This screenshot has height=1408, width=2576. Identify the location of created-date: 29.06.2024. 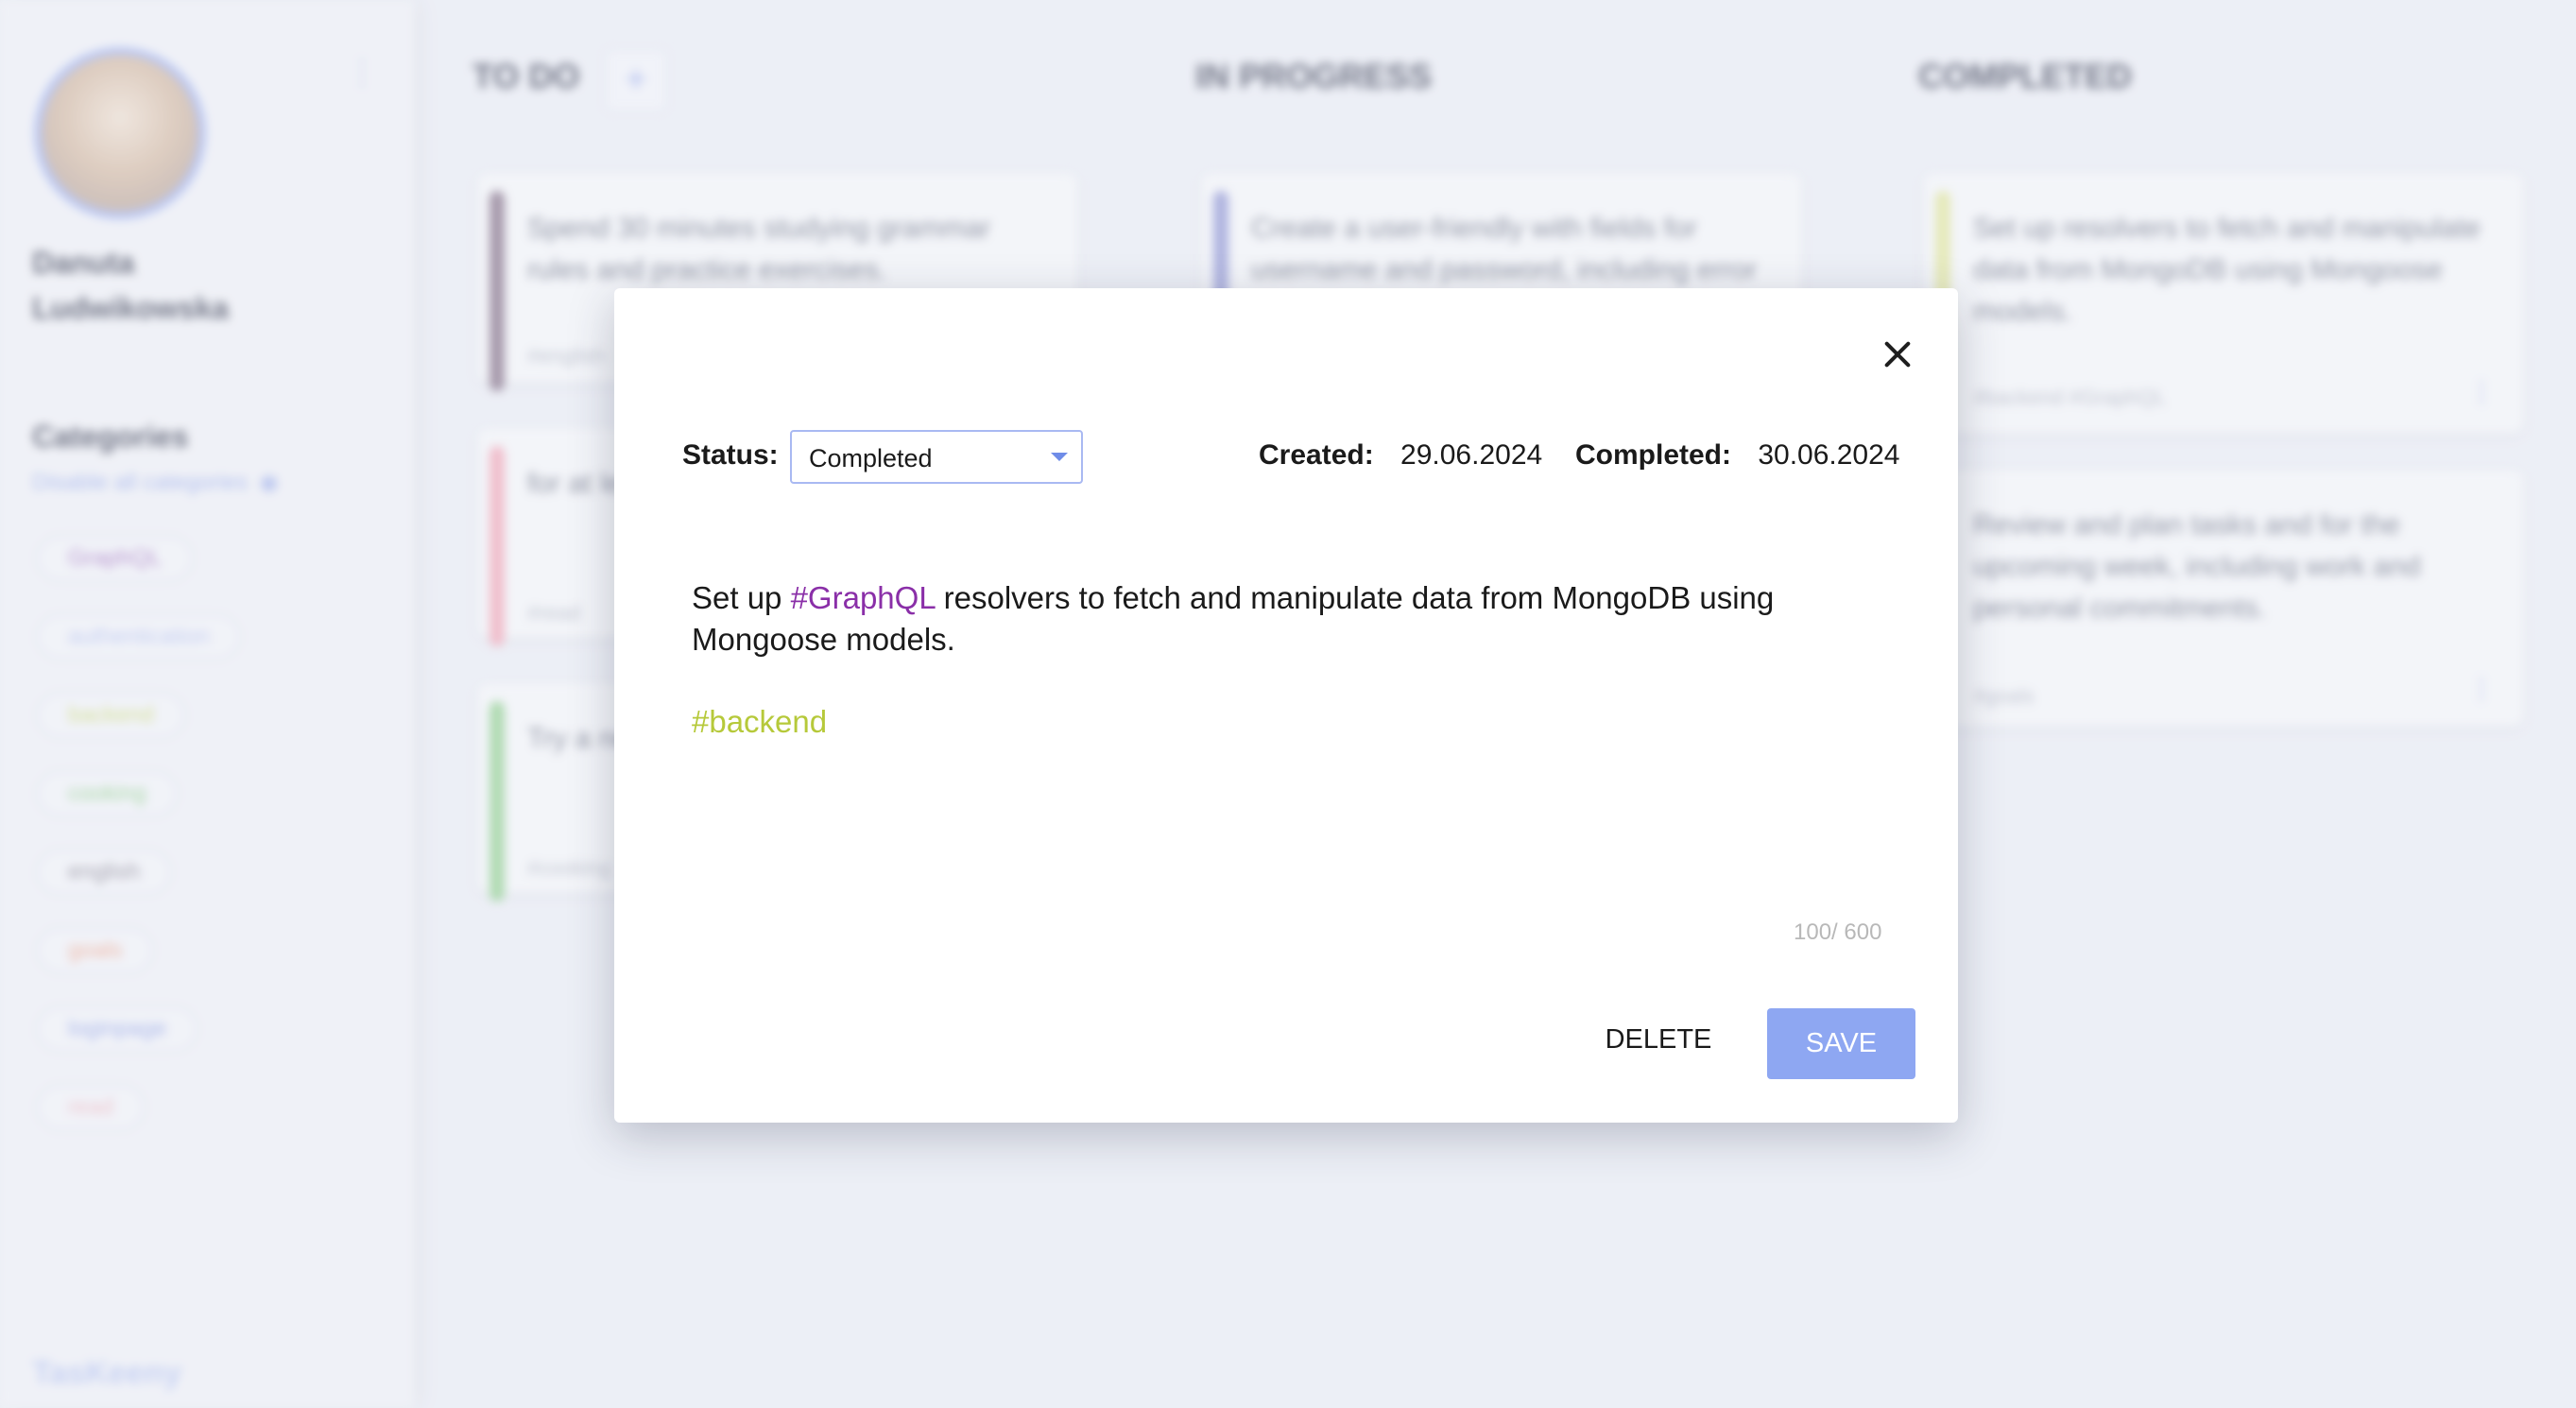
(1471, 455).